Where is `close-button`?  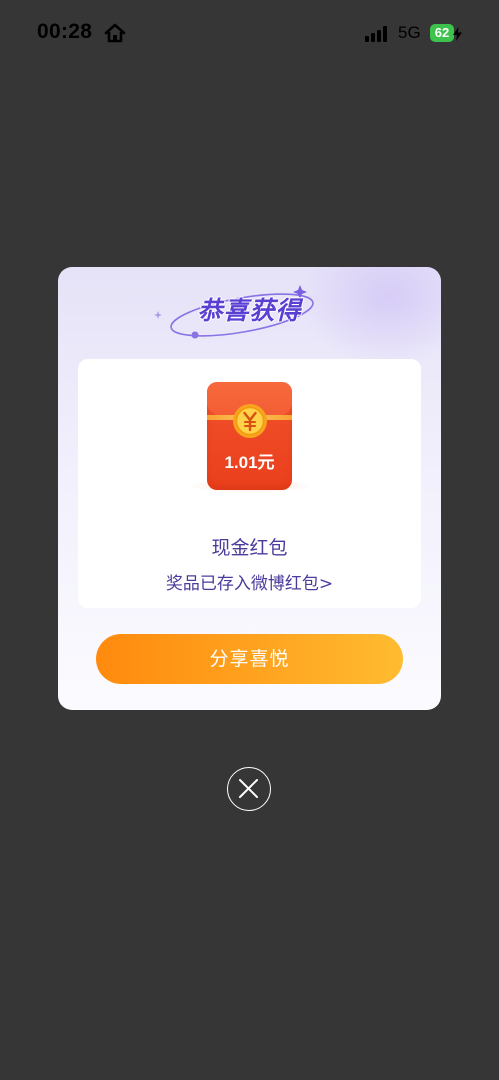
close-button is located at coordinates (249, 789).